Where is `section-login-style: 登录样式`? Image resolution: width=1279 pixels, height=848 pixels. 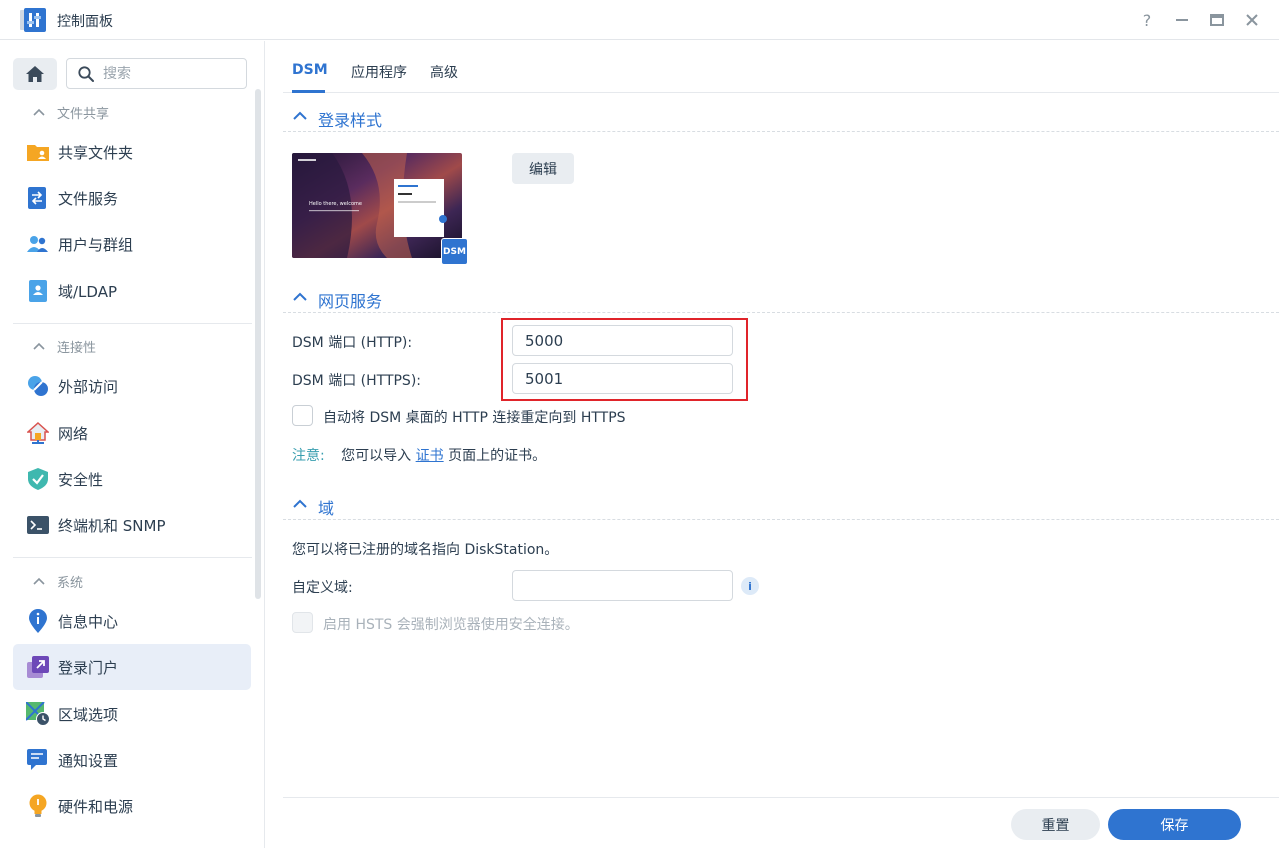
section-login-style: 登录样式 is located at coordinates (781, 118).